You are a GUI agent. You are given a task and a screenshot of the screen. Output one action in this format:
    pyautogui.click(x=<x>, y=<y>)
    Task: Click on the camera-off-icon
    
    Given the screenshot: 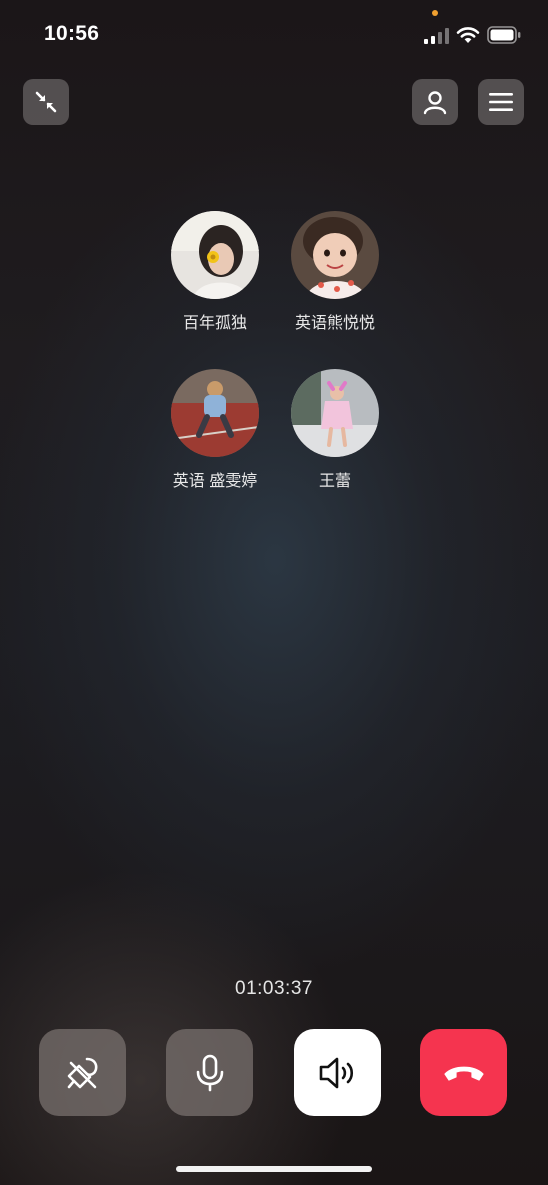 What is the action you would take?
    pyautogui.click(x=82, y=1072)
    